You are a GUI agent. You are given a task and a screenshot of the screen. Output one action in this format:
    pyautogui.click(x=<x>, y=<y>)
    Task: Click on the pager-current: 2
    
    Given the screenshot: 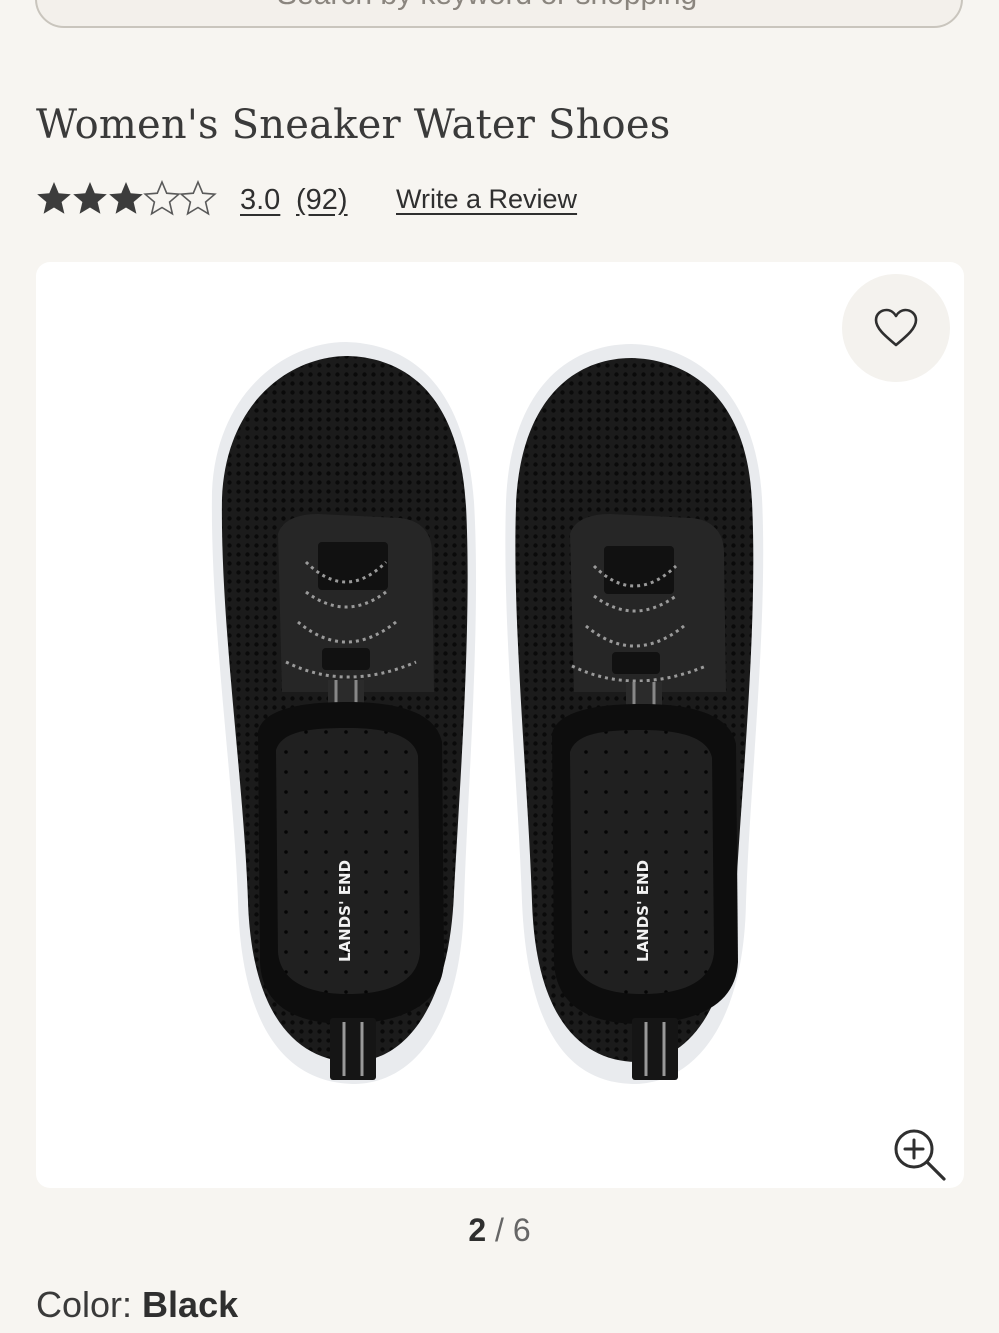 What is the action you would take?
    pyautogui.click(x=477, y=1230)
    